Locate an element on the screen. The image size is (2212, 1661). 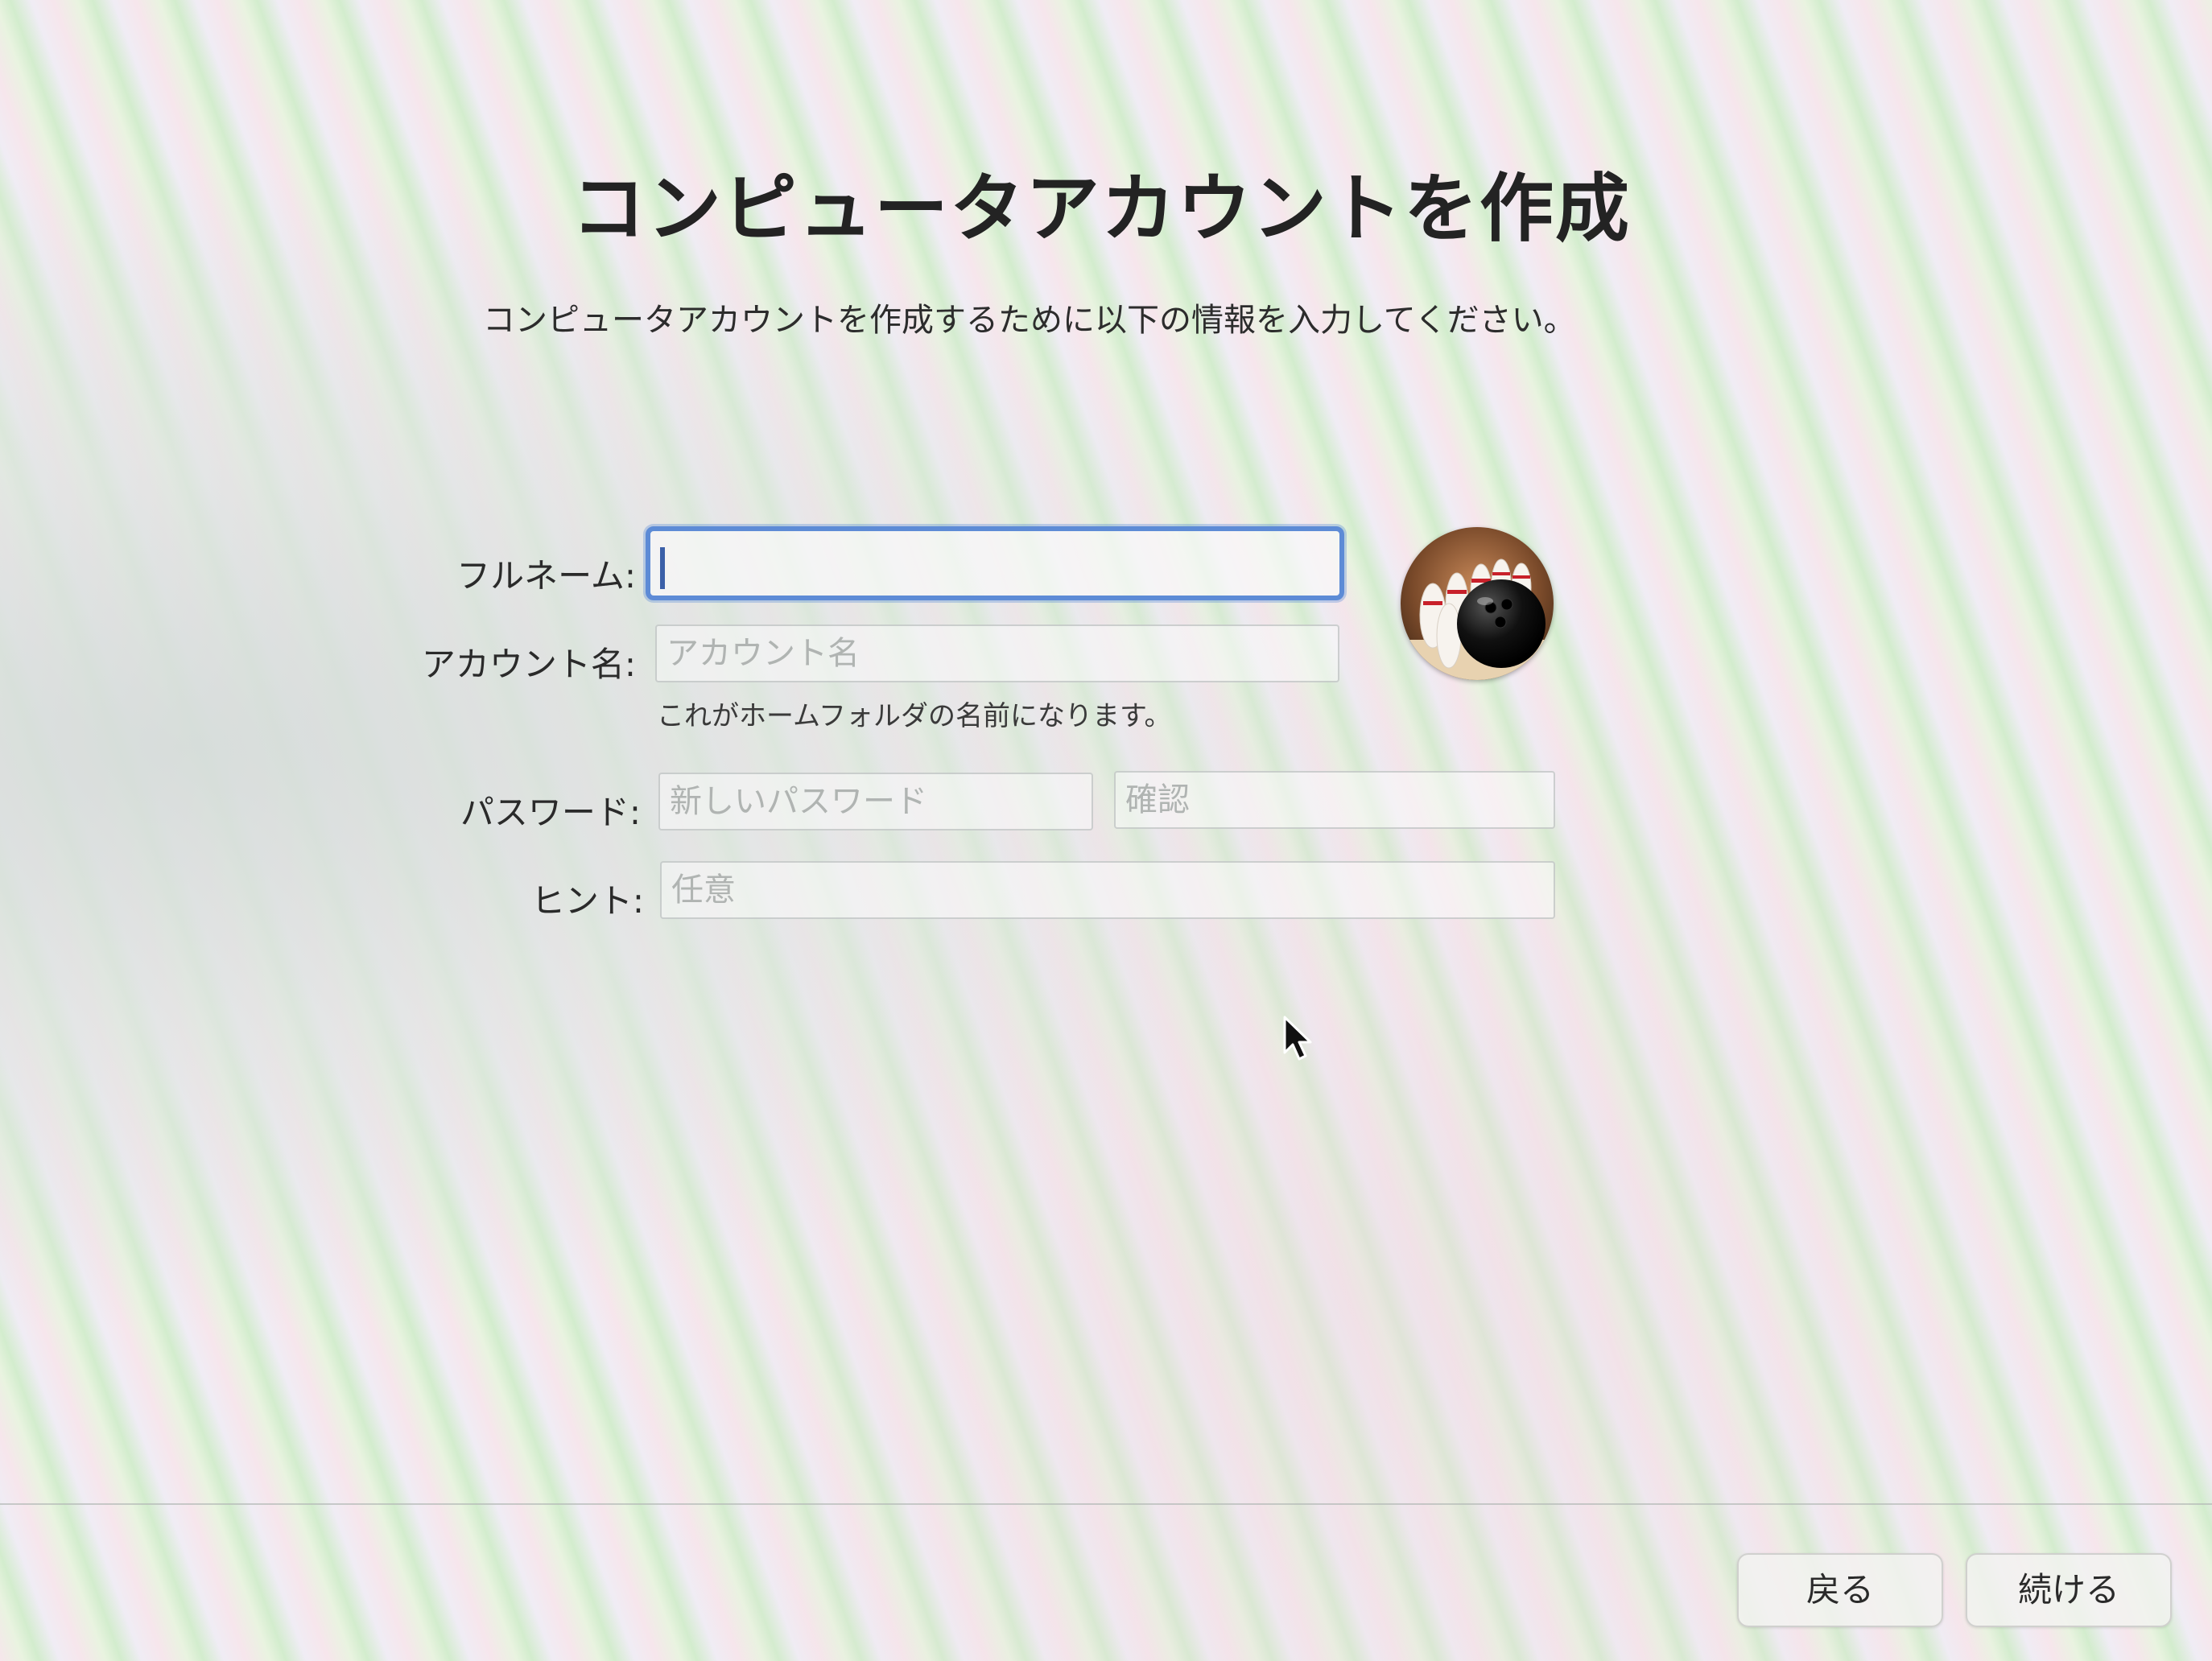
user-avatar is located at coordinates (1477, 603).